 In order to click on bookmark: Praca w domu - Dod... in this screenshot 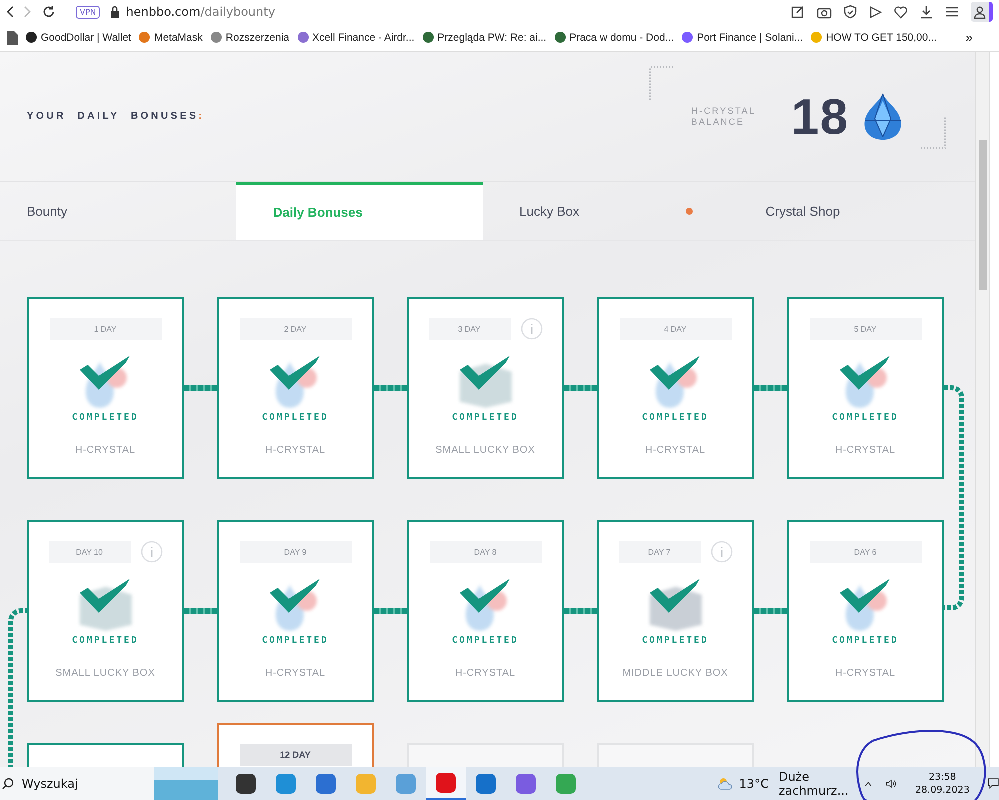, I will do `click(614, 38)`.